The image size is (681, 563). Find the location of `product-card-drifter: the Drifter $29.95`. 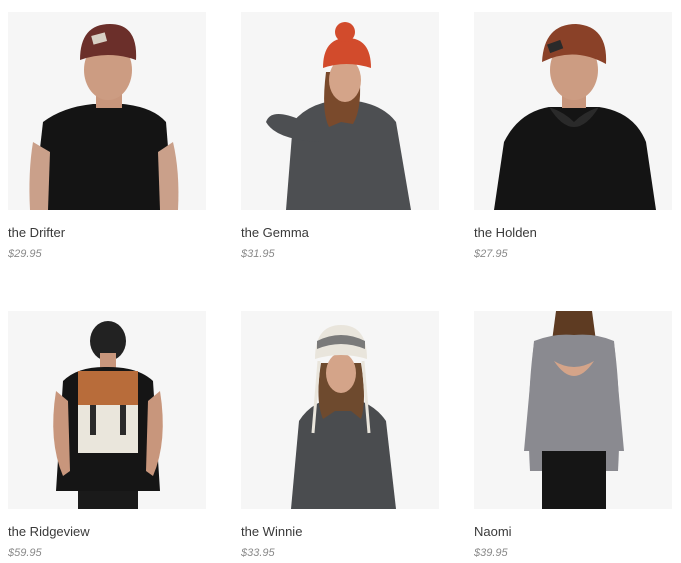

product-card-drifter: the Drifter $29.95 is located at coordinates (108, 136).